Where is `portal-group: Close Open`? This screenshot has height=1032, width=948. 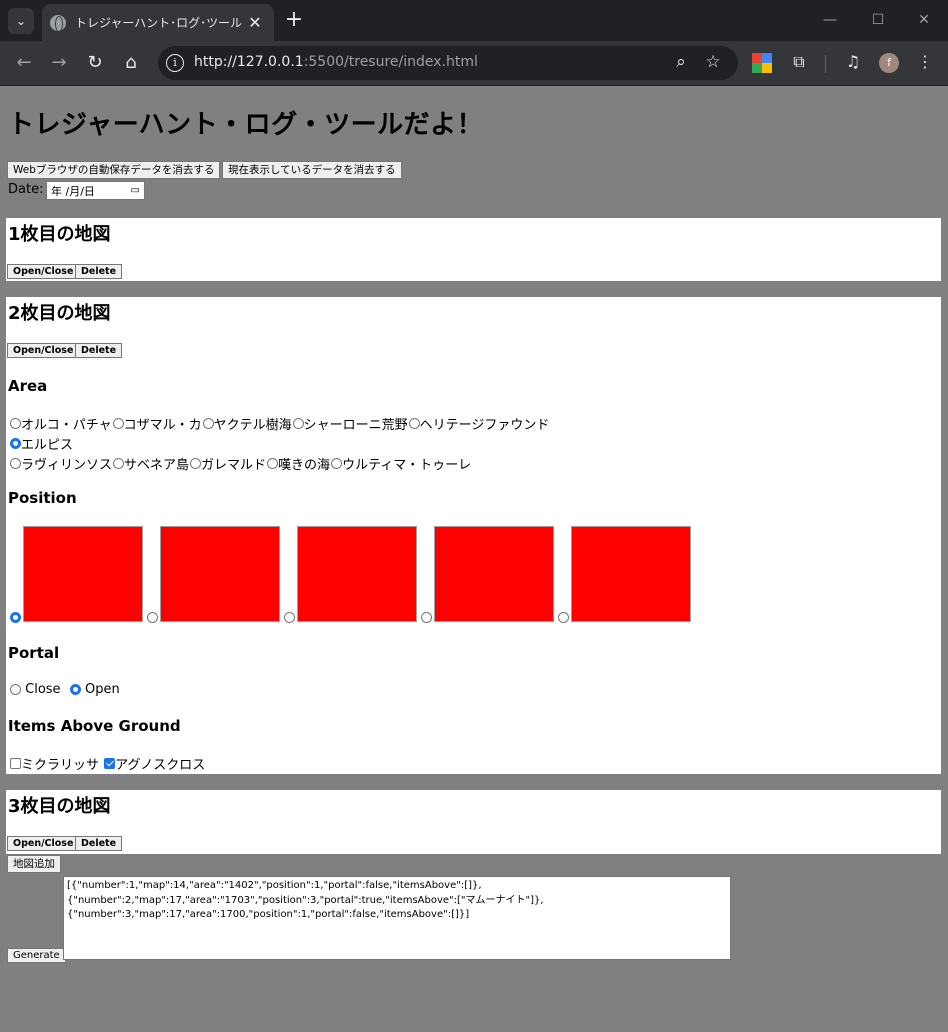
portal-group: Close Open is located at coordinates (65, 689).